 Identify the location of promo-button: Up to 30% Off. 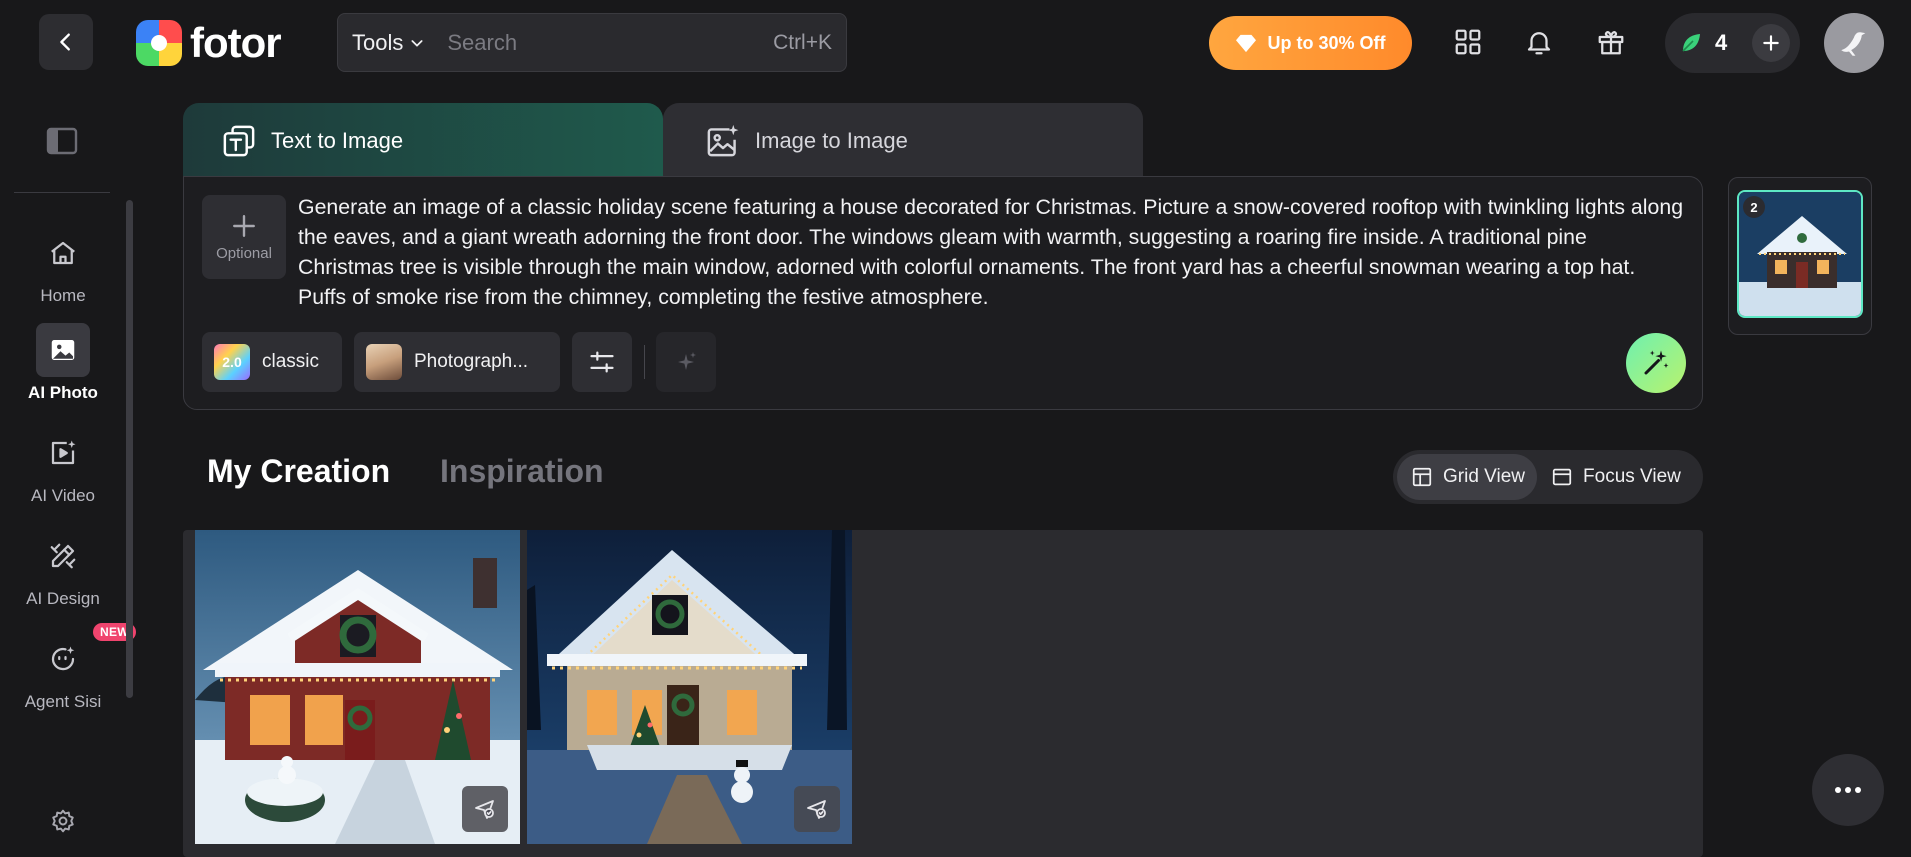
(1310, 43).